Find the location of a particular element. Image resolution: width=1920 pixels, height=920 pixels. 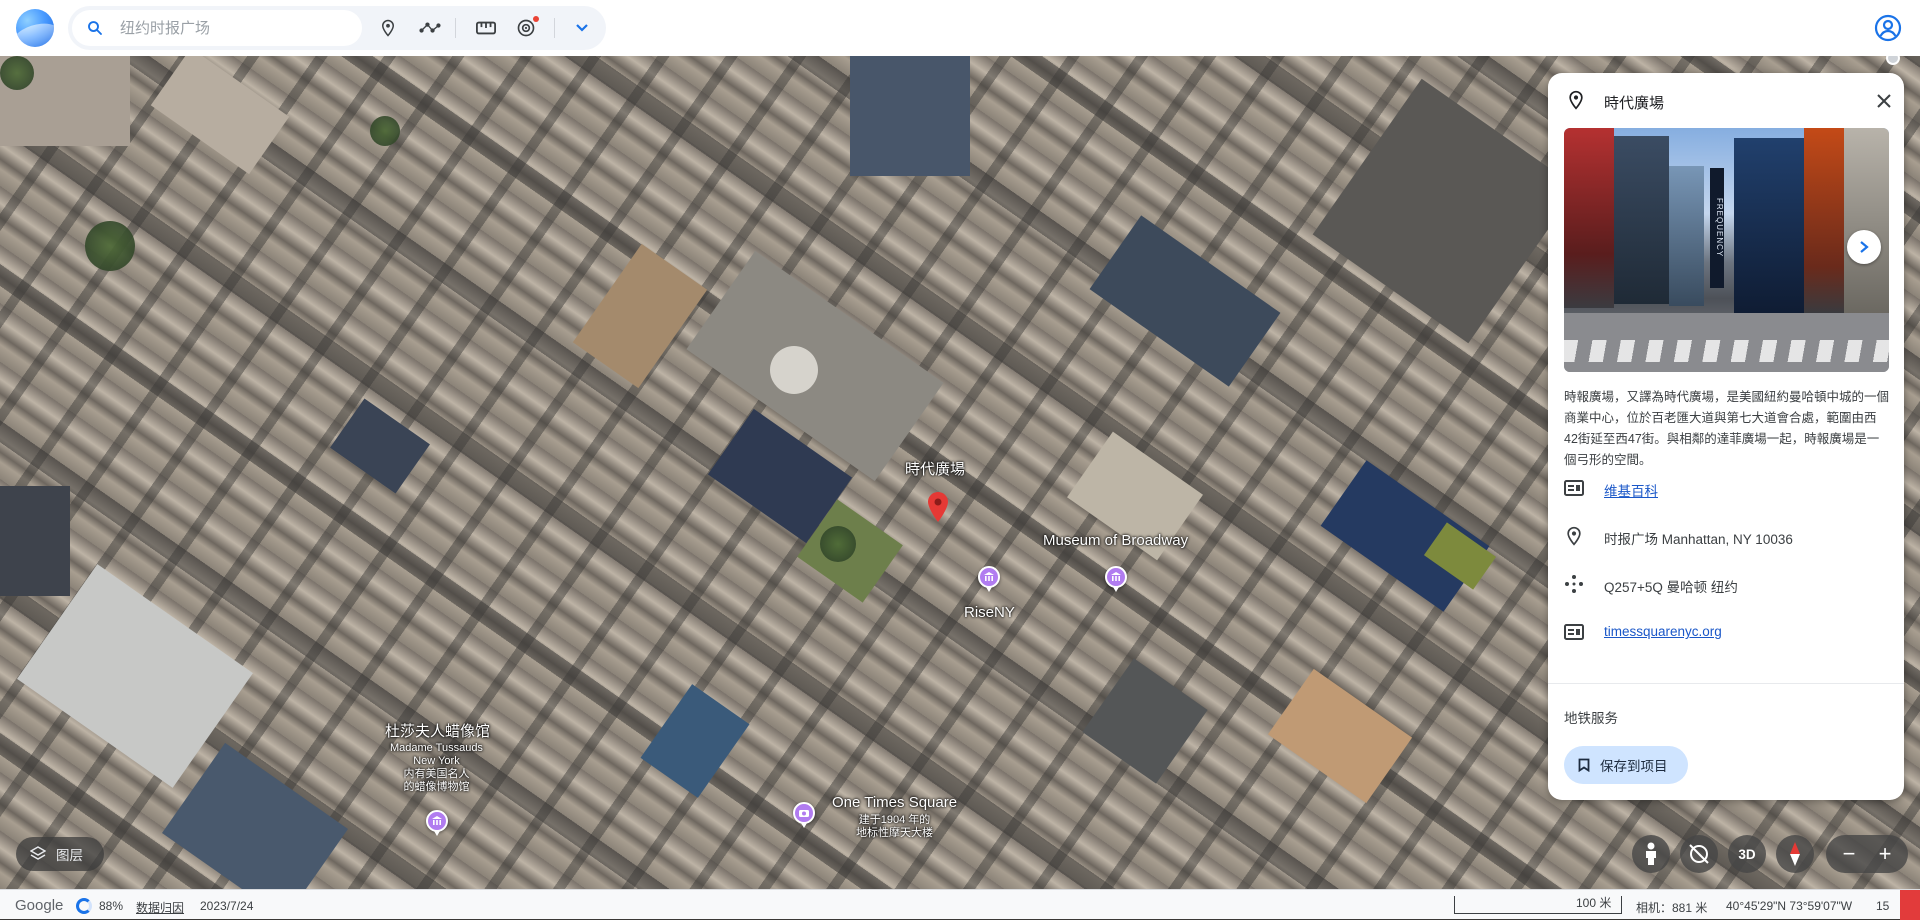

label-line: Madame Tussauds is located at coordinates (436, 748).